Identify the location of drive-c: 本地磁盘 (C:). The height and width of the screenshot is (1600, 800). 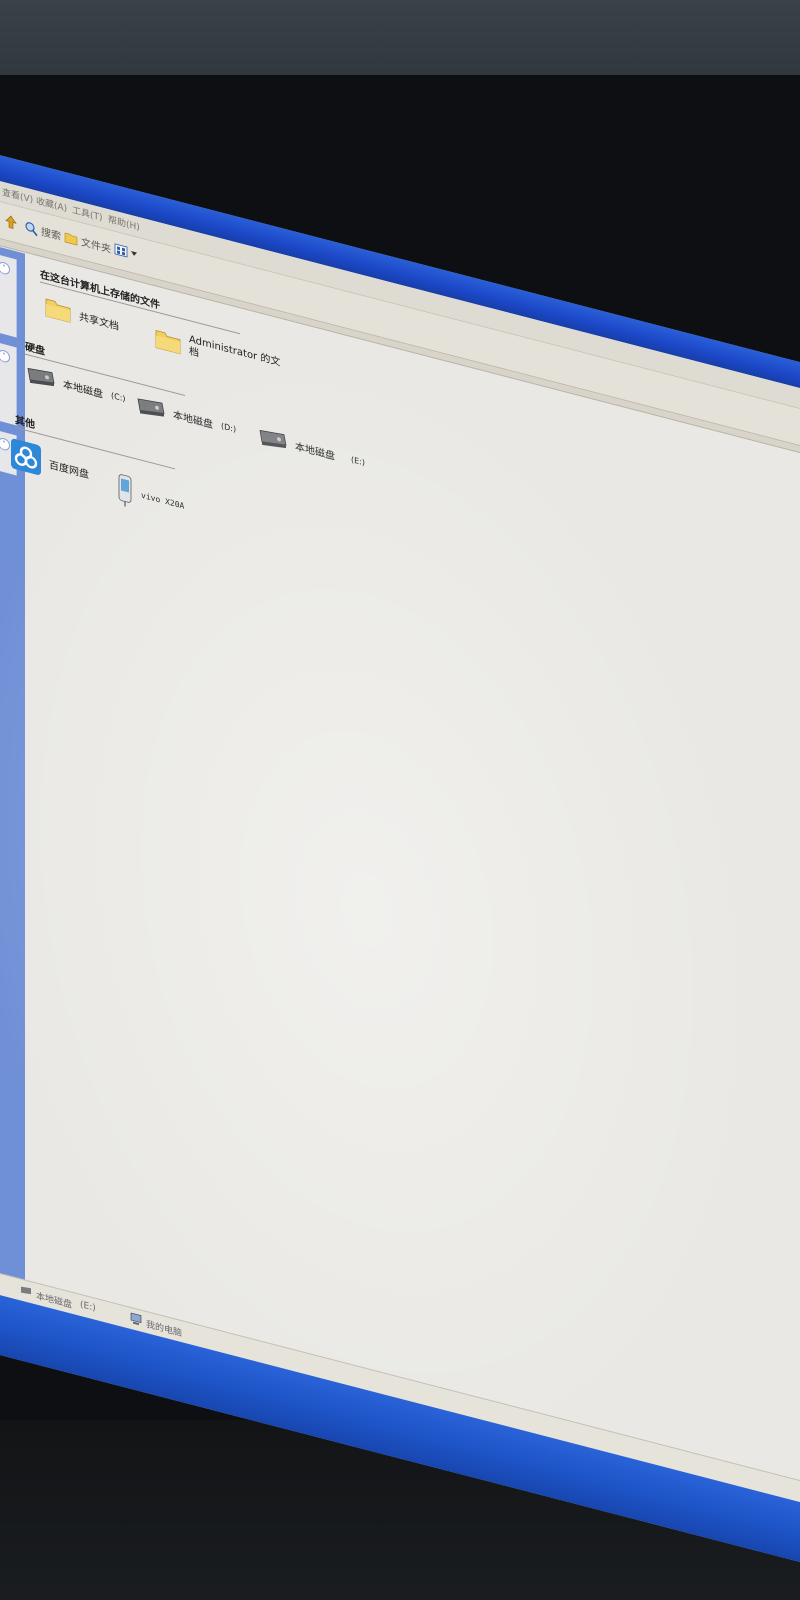
(75, 386).